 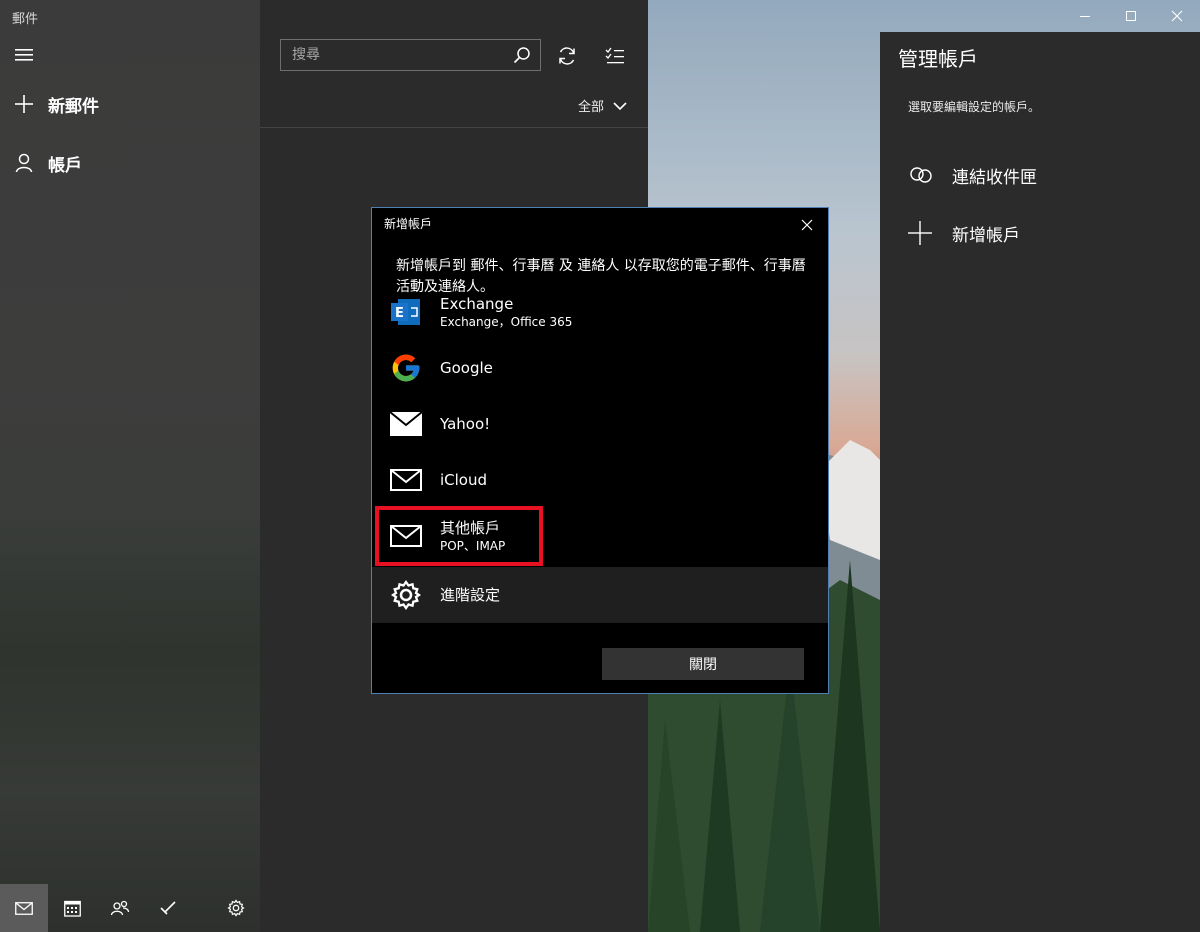 I want to click on mail-filled-icon, so click(x=406, y=424).